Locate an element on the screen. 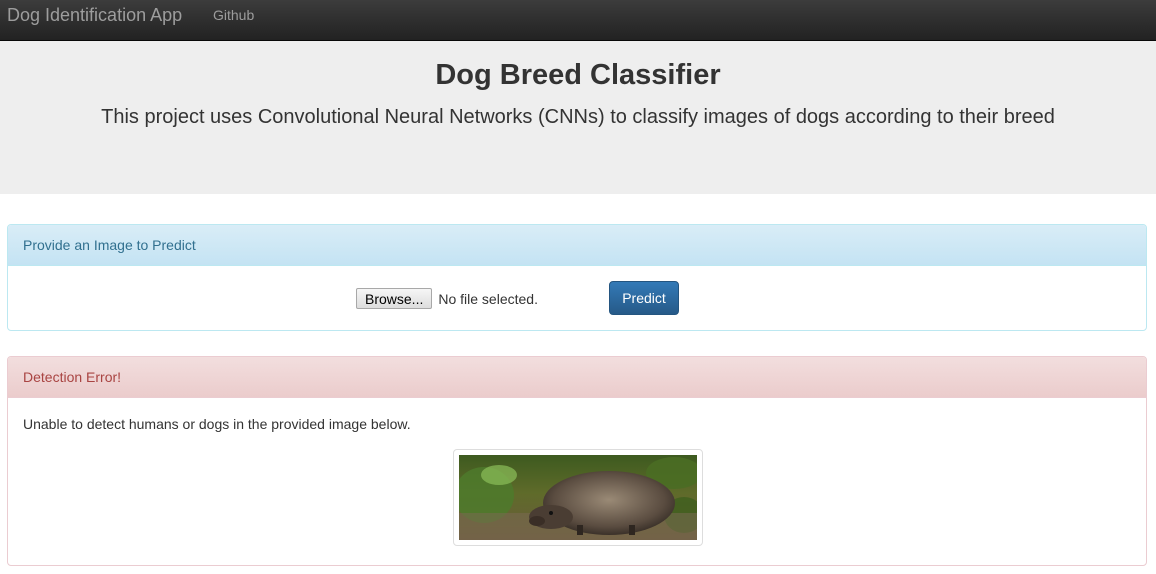 This screenshot has height=574, width=1156. file-status-text: No file selected. is located at coordinates (488, 298).